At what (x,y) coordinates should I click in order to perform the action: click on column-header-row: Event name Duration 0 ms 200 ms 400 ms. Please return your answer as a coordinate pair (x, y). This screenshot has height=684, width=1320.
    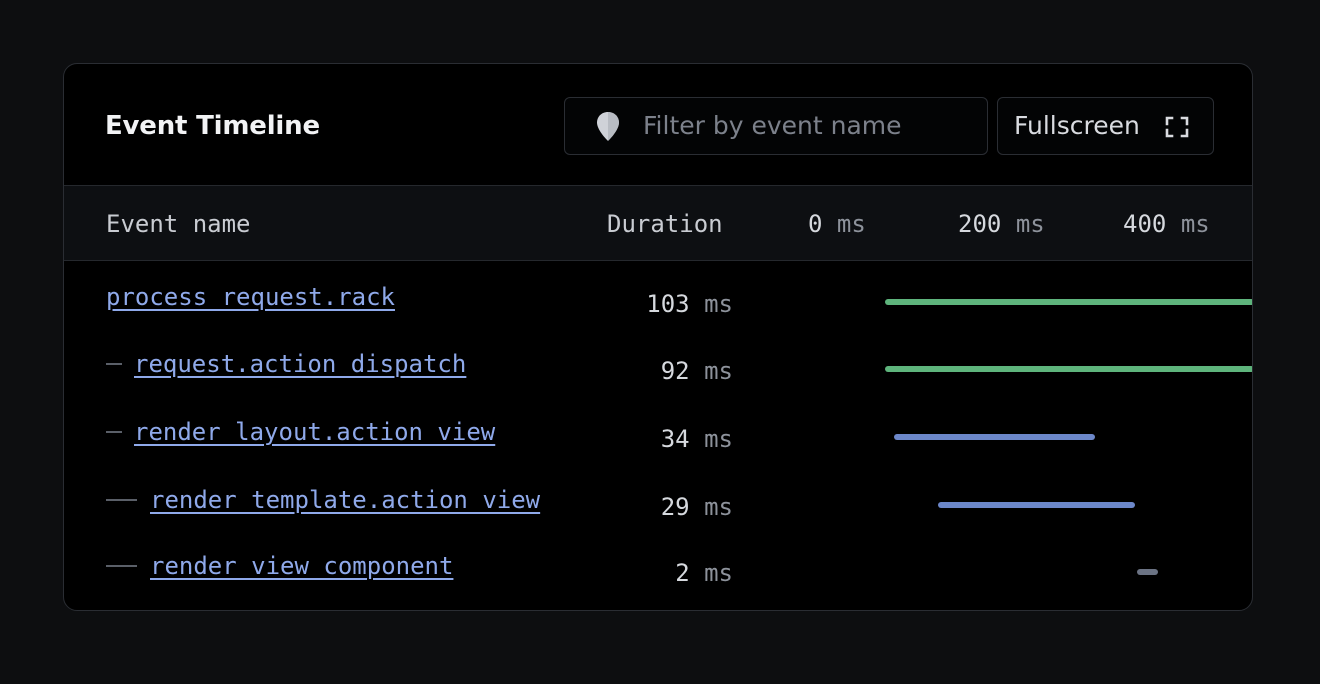
    Looking at the image, I should click on (658, 223).